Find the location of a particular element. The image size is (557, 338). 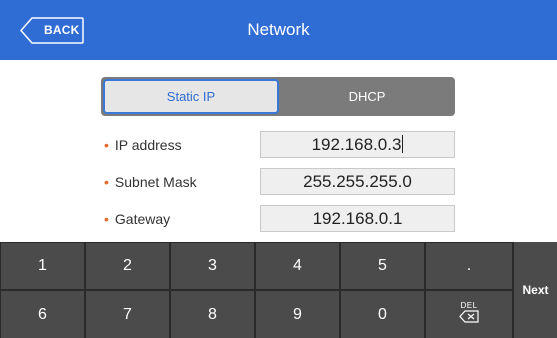

key-2: 2 is located at coordinates (127, 266).